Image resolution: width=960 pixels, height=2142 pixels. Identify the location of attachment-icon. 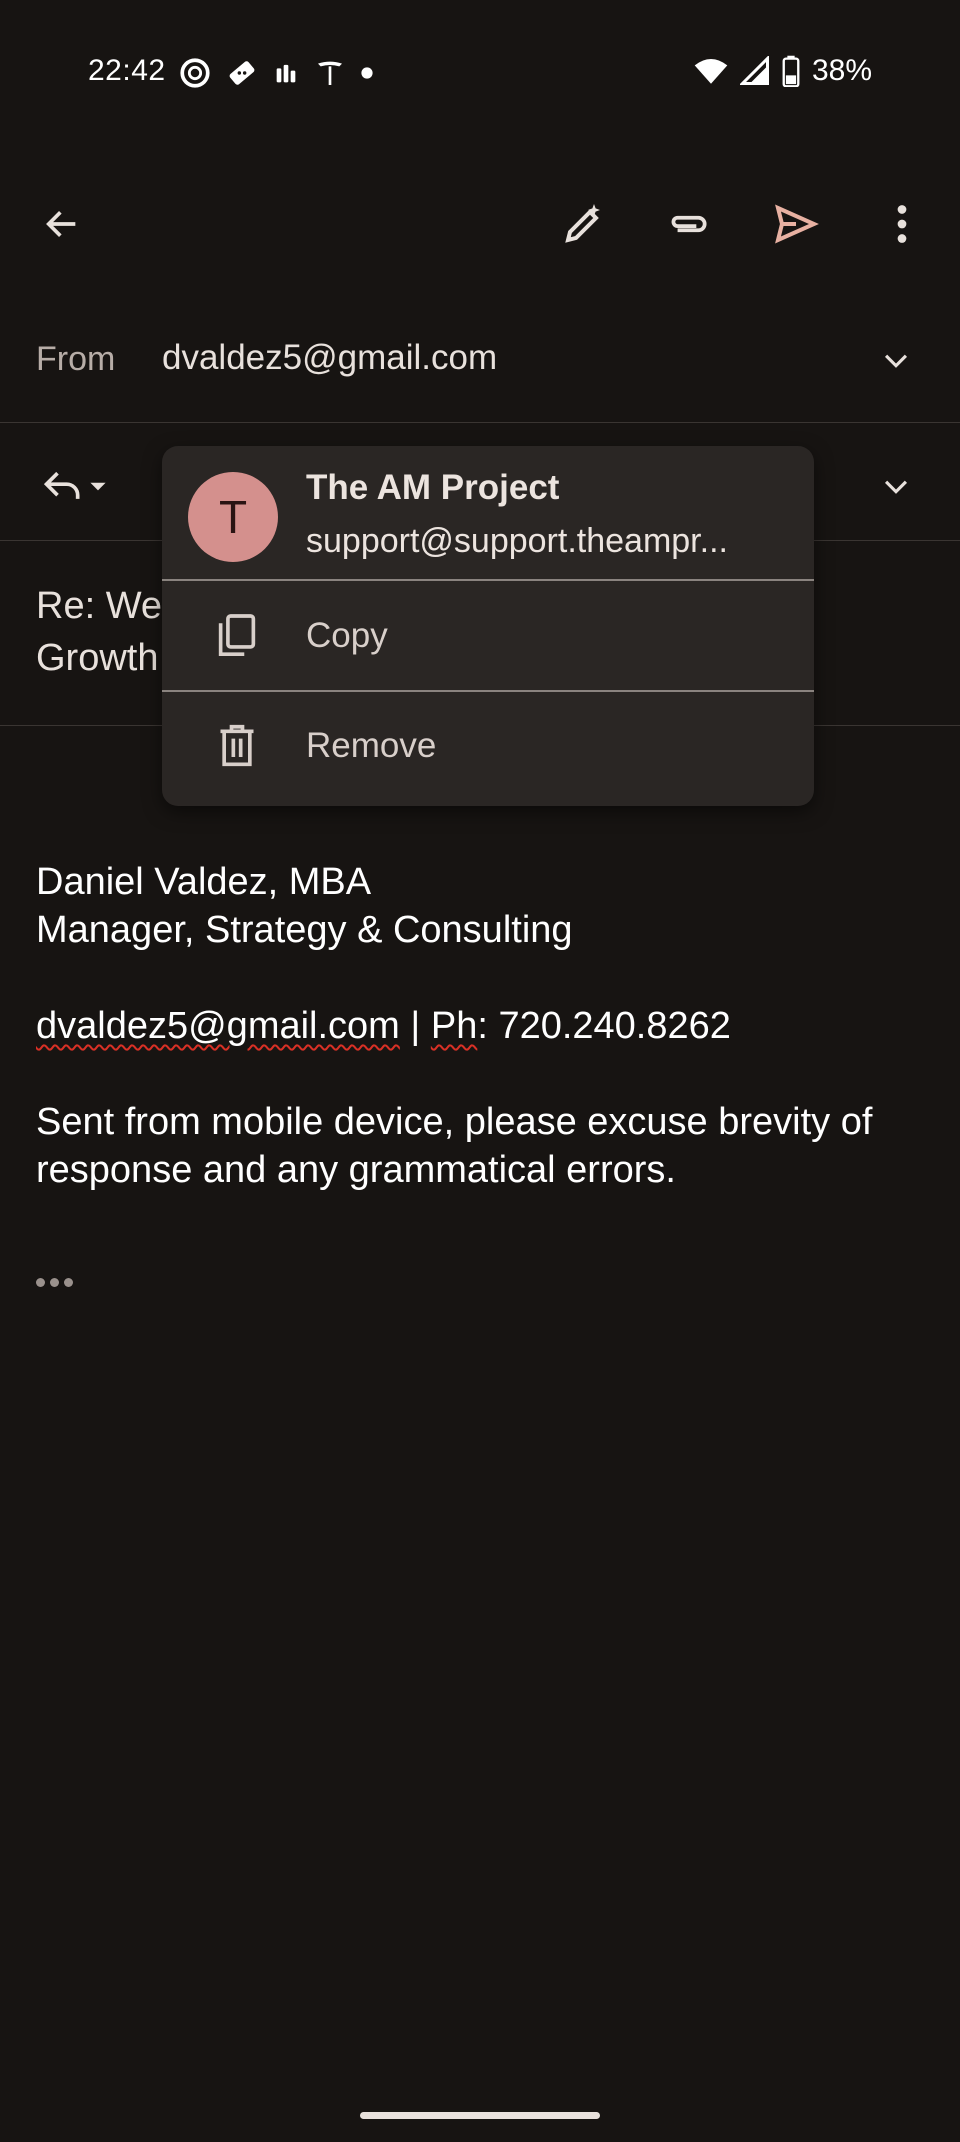
(689, 224).